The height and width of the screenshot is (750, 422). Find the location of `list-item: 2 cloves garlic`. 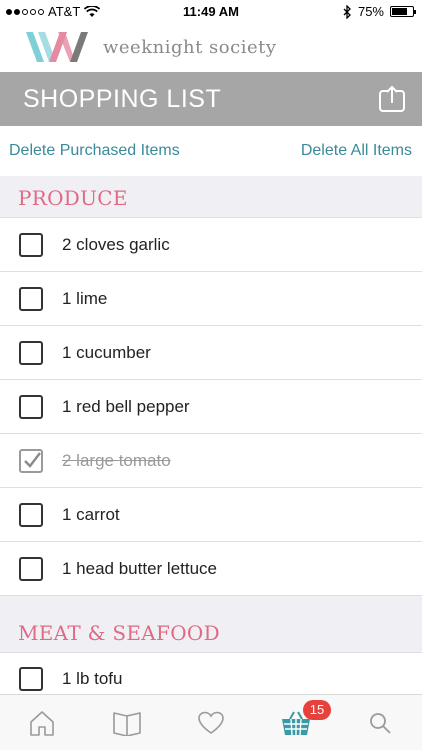

list-item: 2 cloves garlic is located at coordinates (211, 245).